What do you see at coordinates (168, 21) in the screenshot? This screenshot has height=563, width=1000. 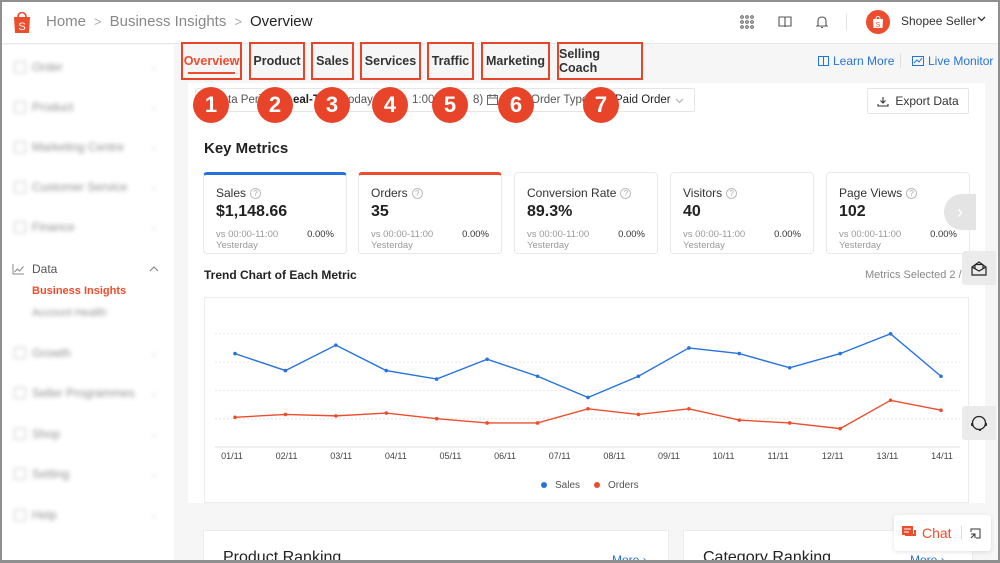 I see `breadcrumb-business-insights: Business Insights` at bounding box center [168, 21].